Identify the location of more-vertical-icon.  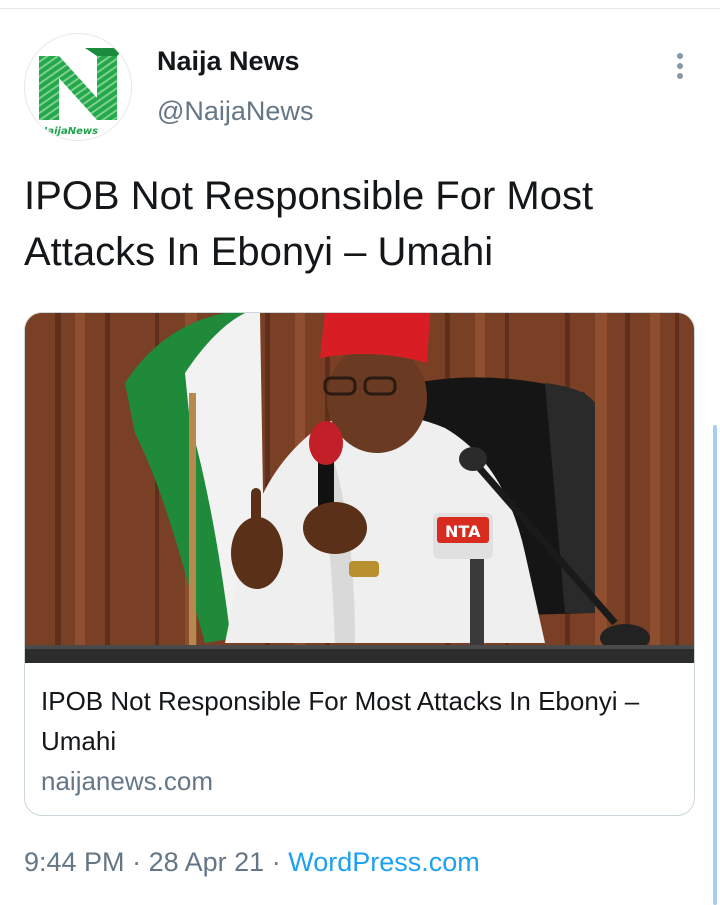
(680, 56).